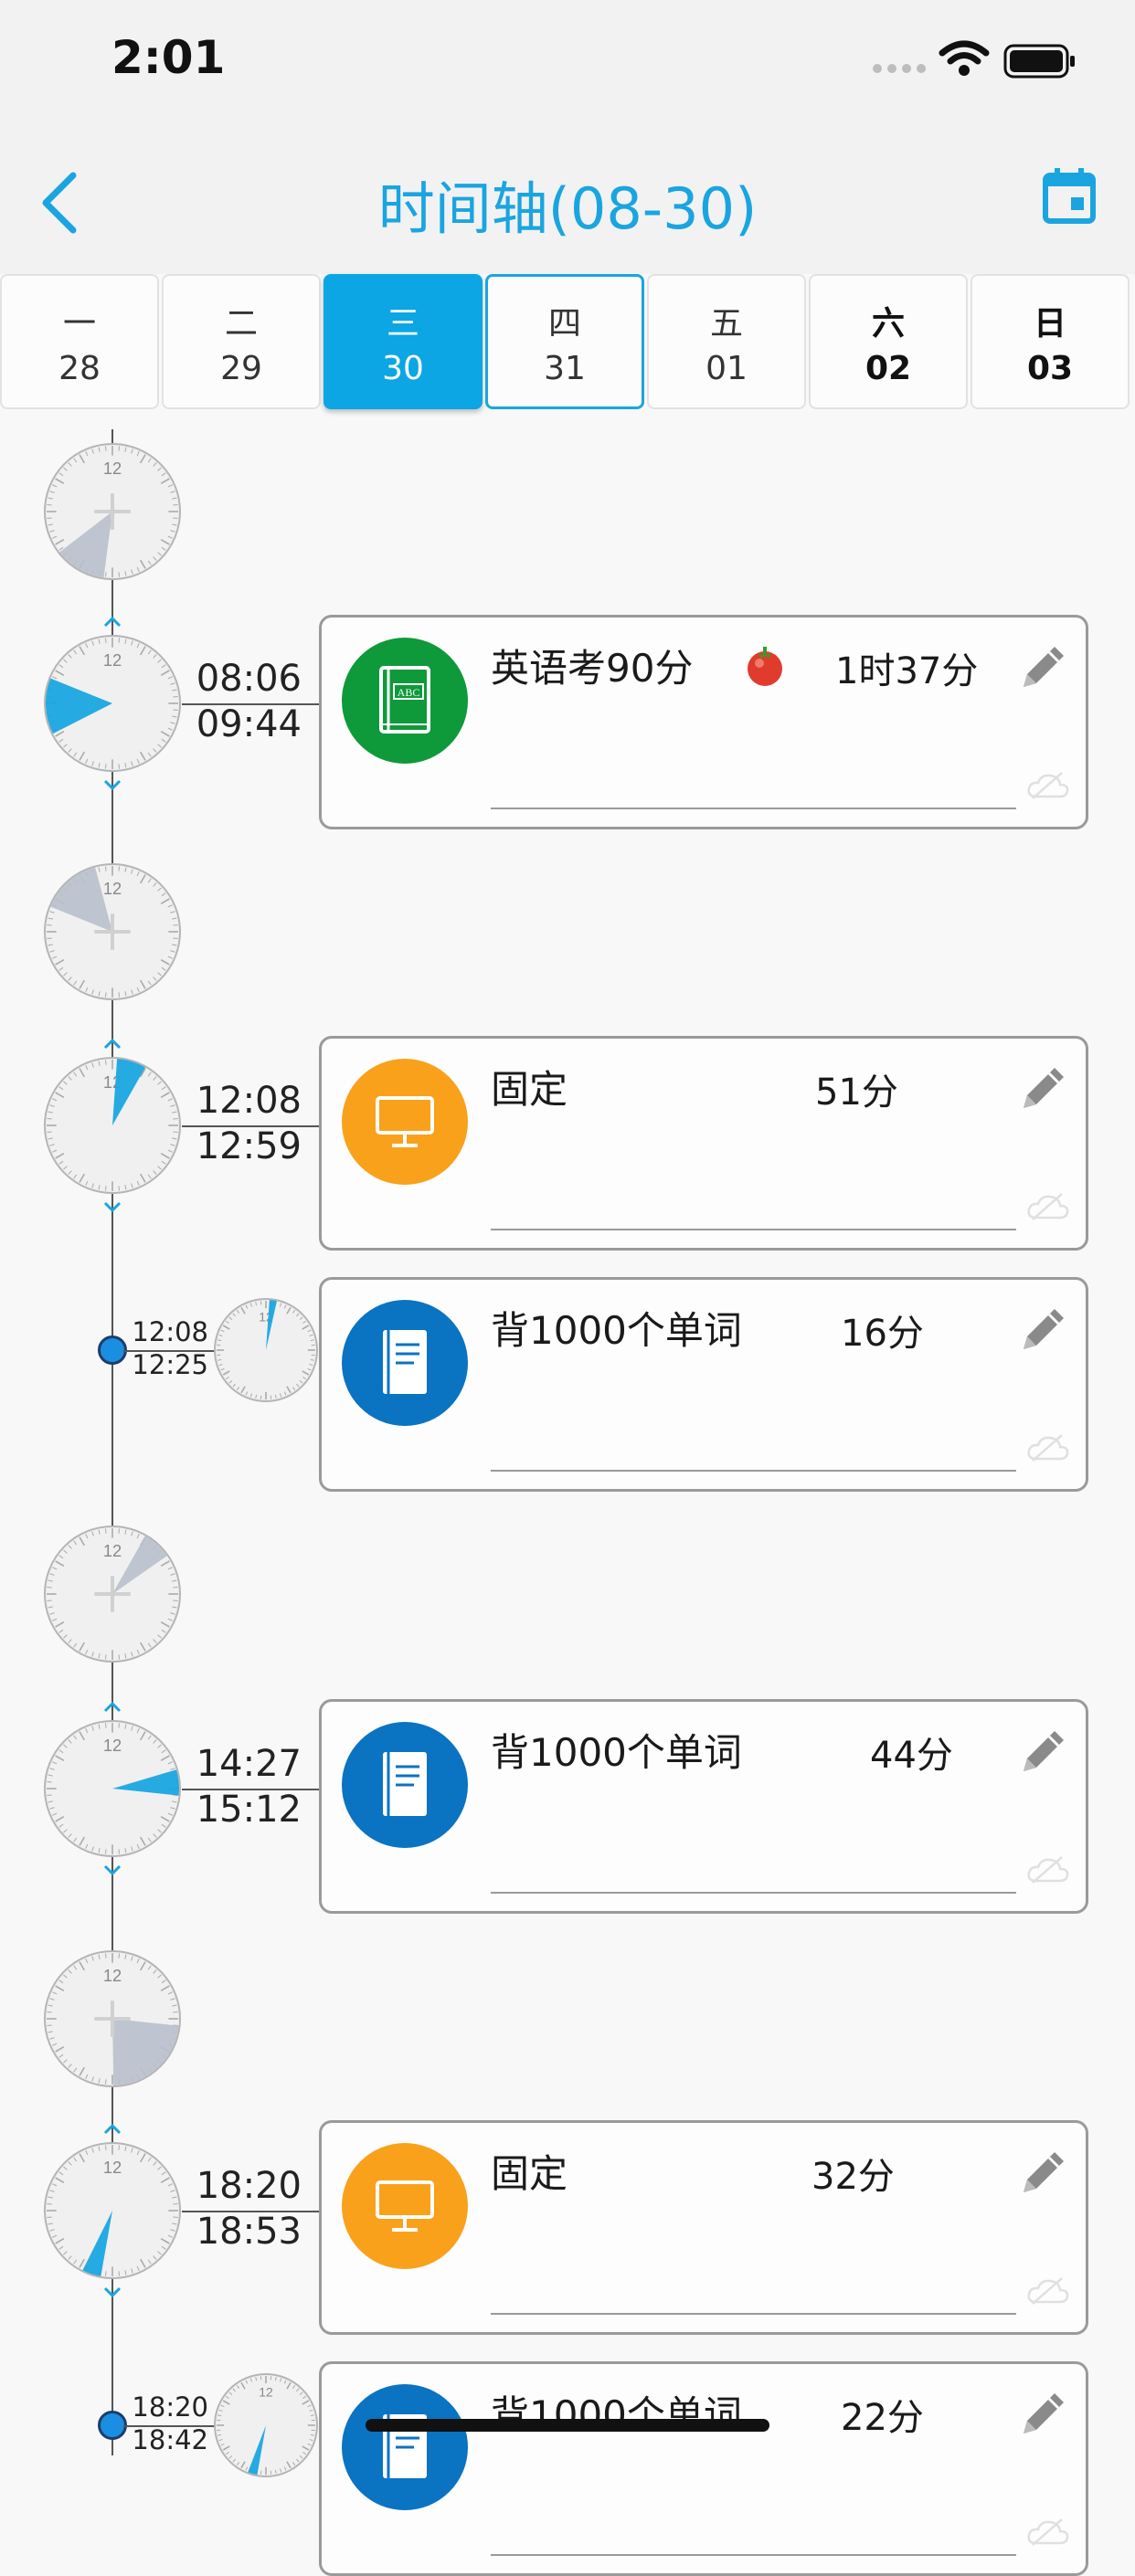 The width and height of the screenshot is (1135, 2576). What do you see at coordinates (244, 1764) in the screenshot?
I see `start-time: 14:27` at bounding box center [244, 1764].